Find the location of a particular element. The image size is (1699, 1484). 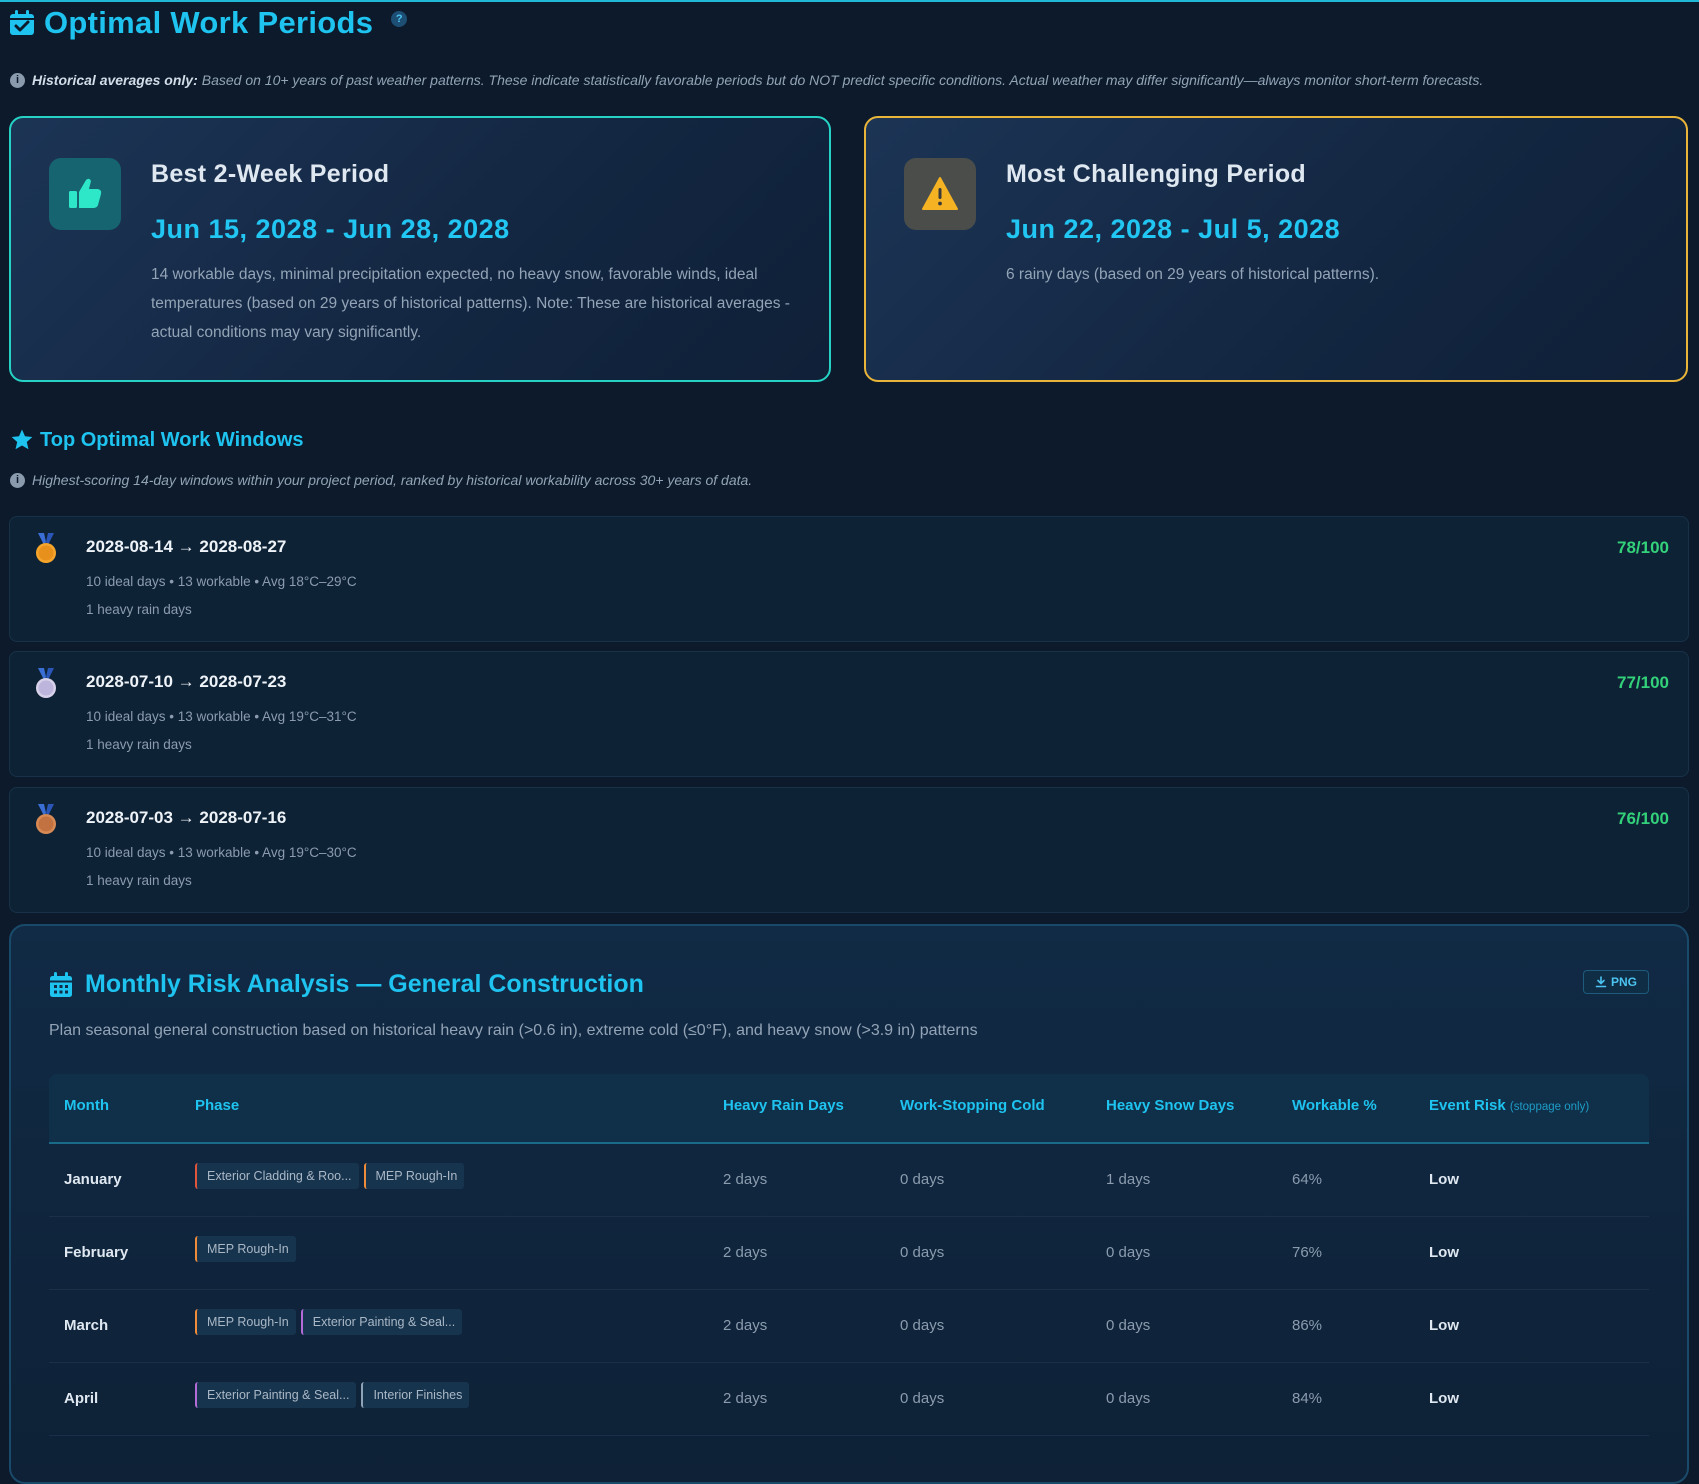

cell-month: February is located at coordinates (96, 1252).